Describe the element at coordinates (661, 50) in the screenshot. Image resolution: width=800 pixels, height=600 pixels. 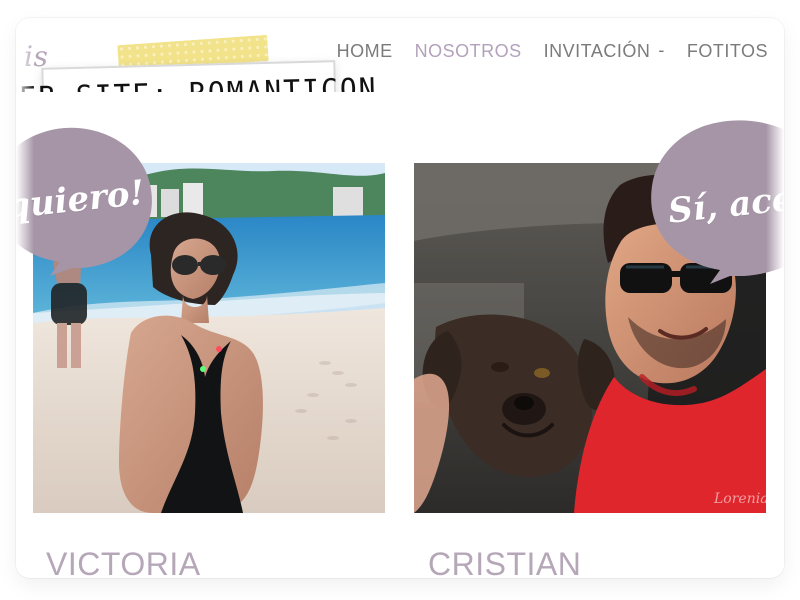
I see `nav-invitacion-caret: -` at that location.